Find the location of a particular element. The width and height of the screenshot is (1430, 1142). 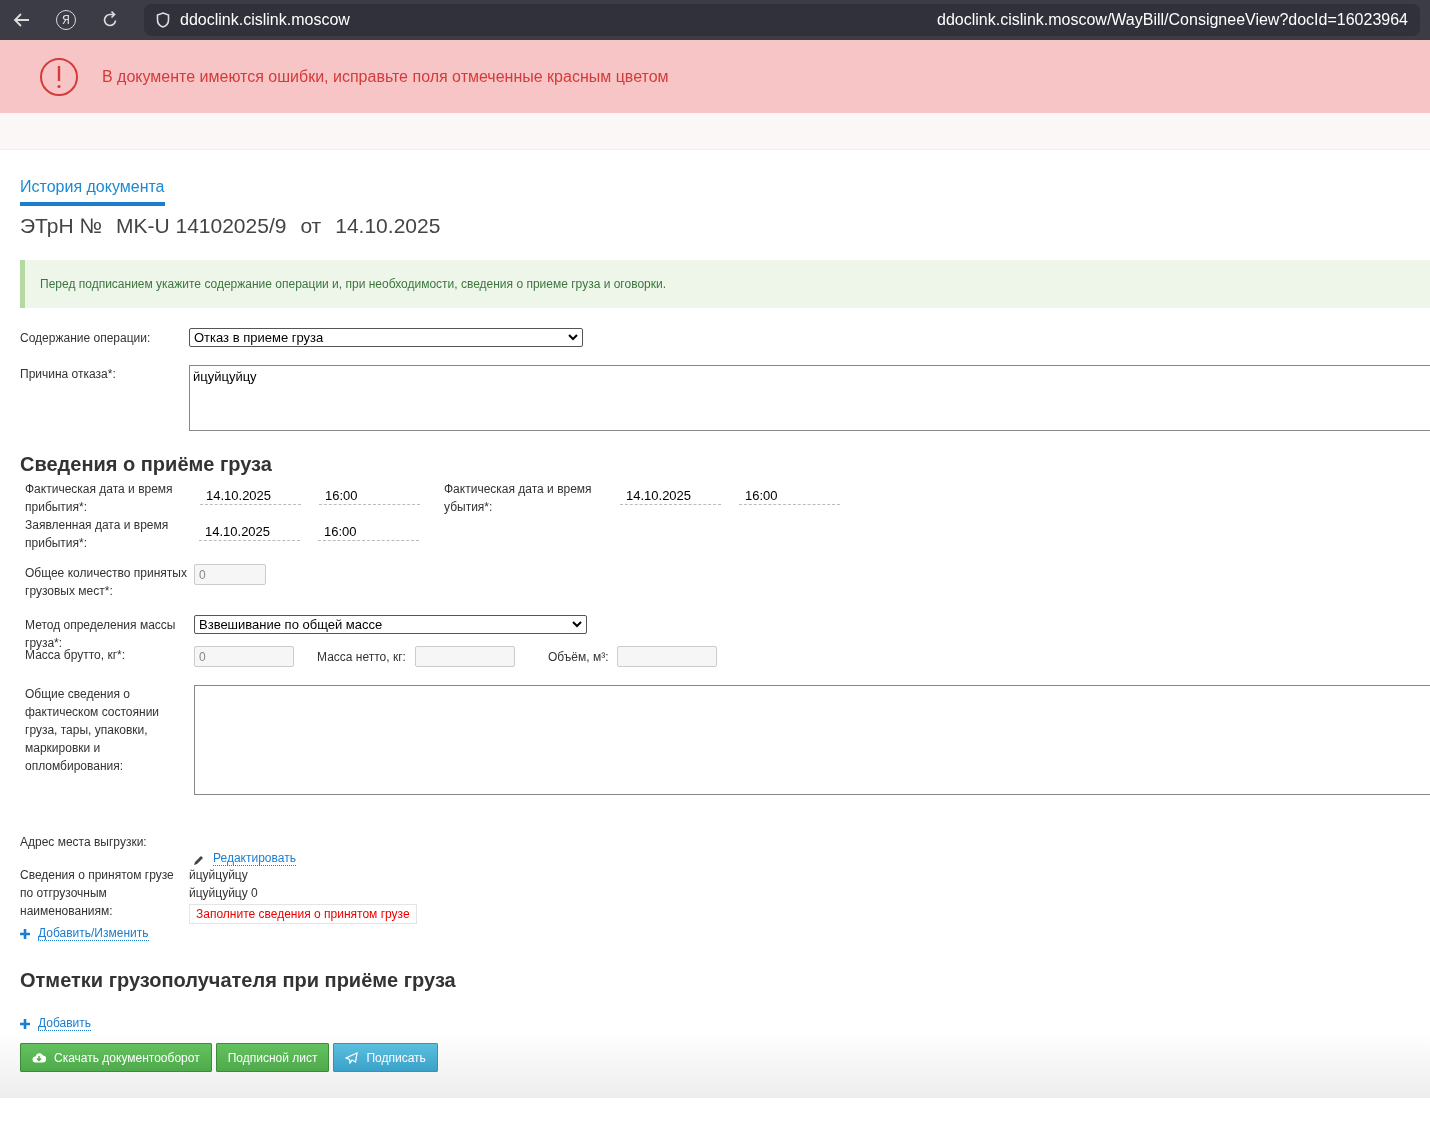

field-label: Общие сведения о фактическом состоянии груза, тары, упаковки, маркировки и опломбирования: is located at coordinates (92, 730).